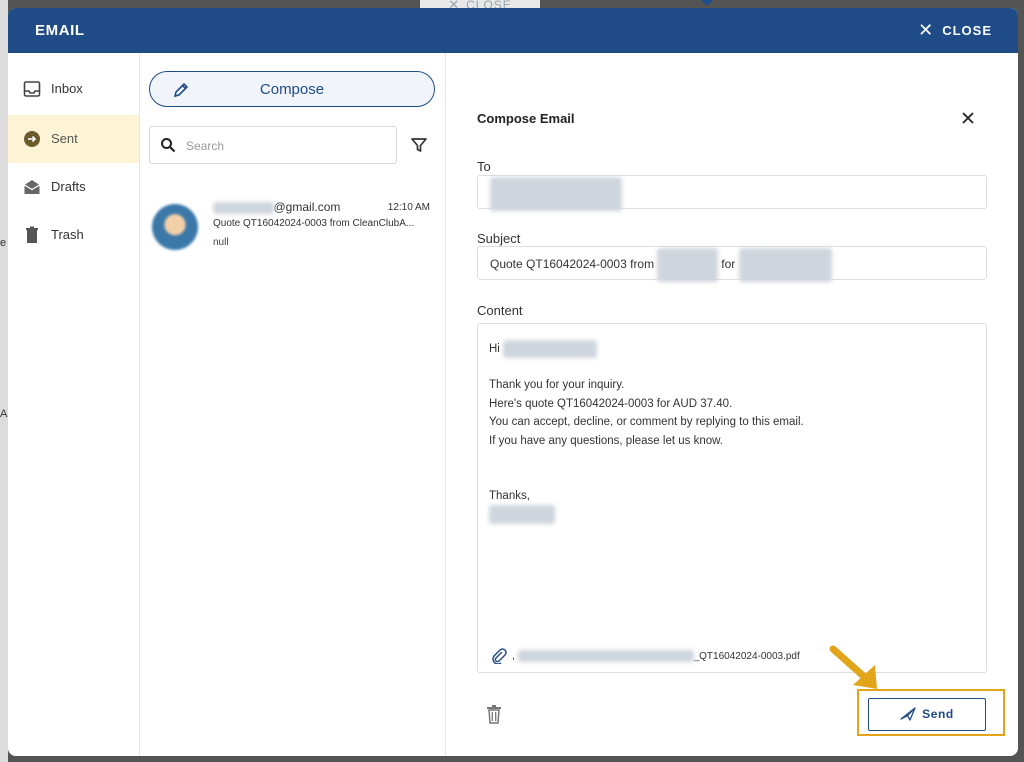  What do you see at coordinates (494, 714) in the screenshot?
I see `discard-draft-icon` at bounding box center [494, 714].